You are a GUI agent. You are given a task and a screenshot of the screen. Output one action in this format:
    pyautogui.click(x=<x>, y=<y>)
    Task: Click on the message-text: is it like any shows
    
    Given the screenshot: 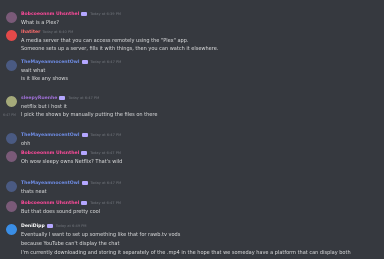 What is the action you would take?
    pyautogui.click(x=44, y=78)
    